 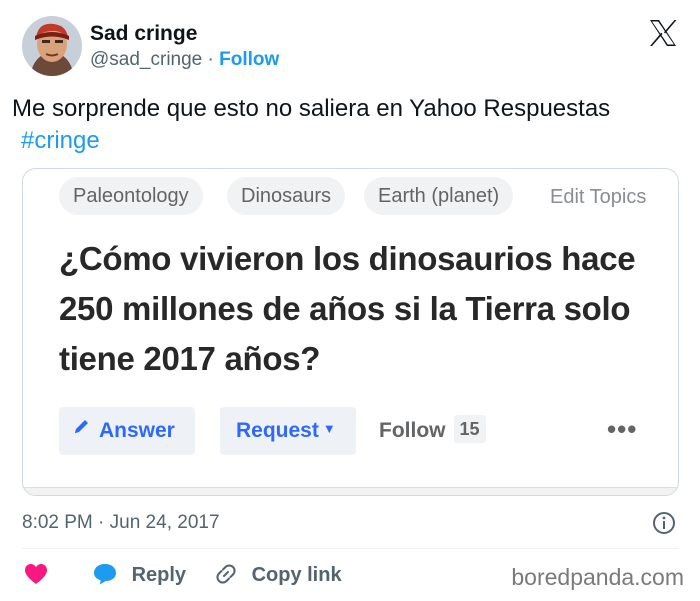 I want to click on answer-label: Answer, so click(x=137, y=430).